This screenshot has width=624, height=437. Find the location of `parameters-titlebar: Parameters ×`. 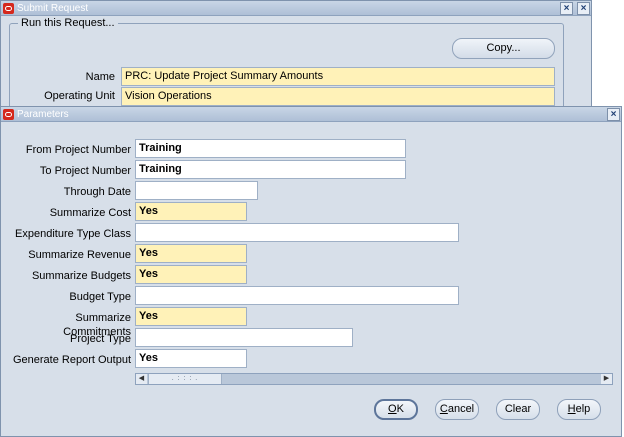

parameters-titlebar: Parameters × is located at coordinates (311, 114).